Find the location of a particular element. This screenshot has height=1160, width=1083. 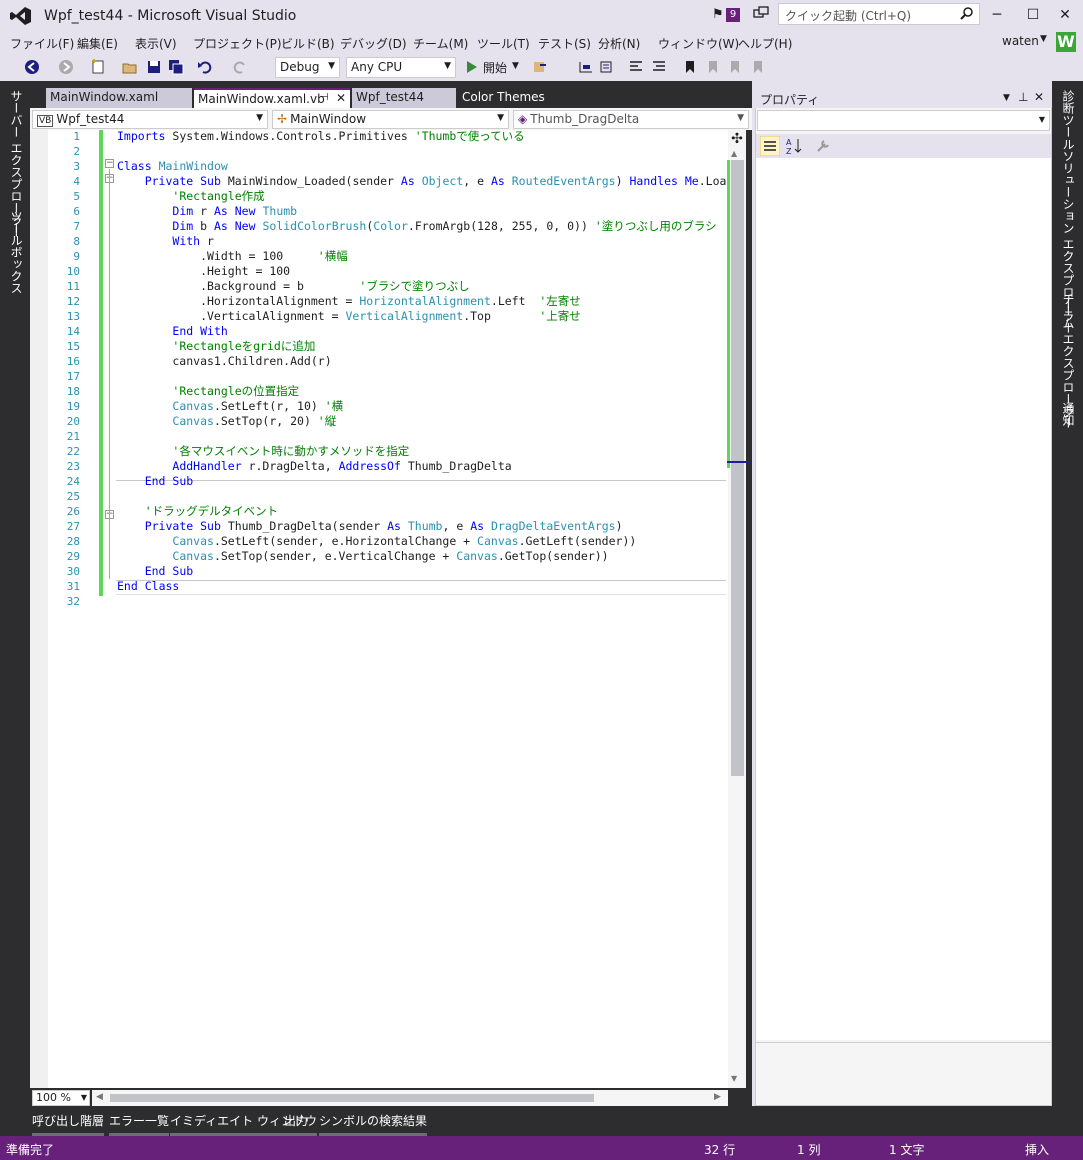

split-icon: ✣ is located at coordinates (737, 139).